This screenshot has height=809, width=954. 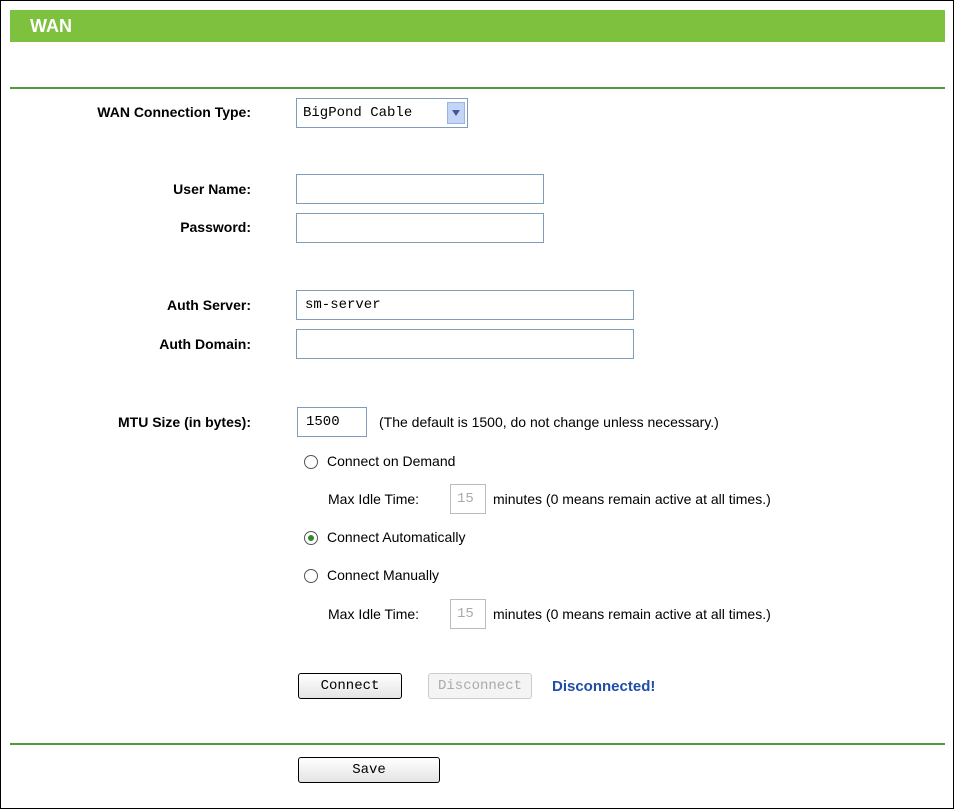 I want to click on connection-type-select: BigPond Cable, so click(x=382, y=113).